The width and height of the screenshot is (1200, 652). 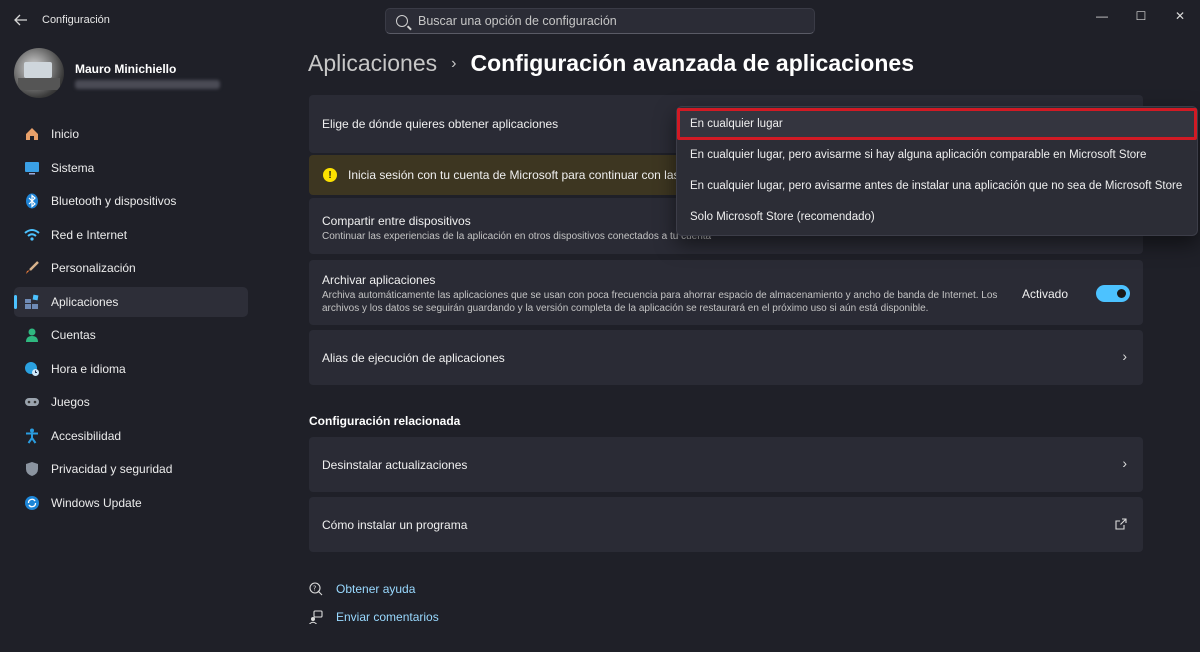 What do you see at coordinates (376, 589) in the screenshot?
I see `get-help-label: Obtener ayuda` at bounding box center [376, 589].